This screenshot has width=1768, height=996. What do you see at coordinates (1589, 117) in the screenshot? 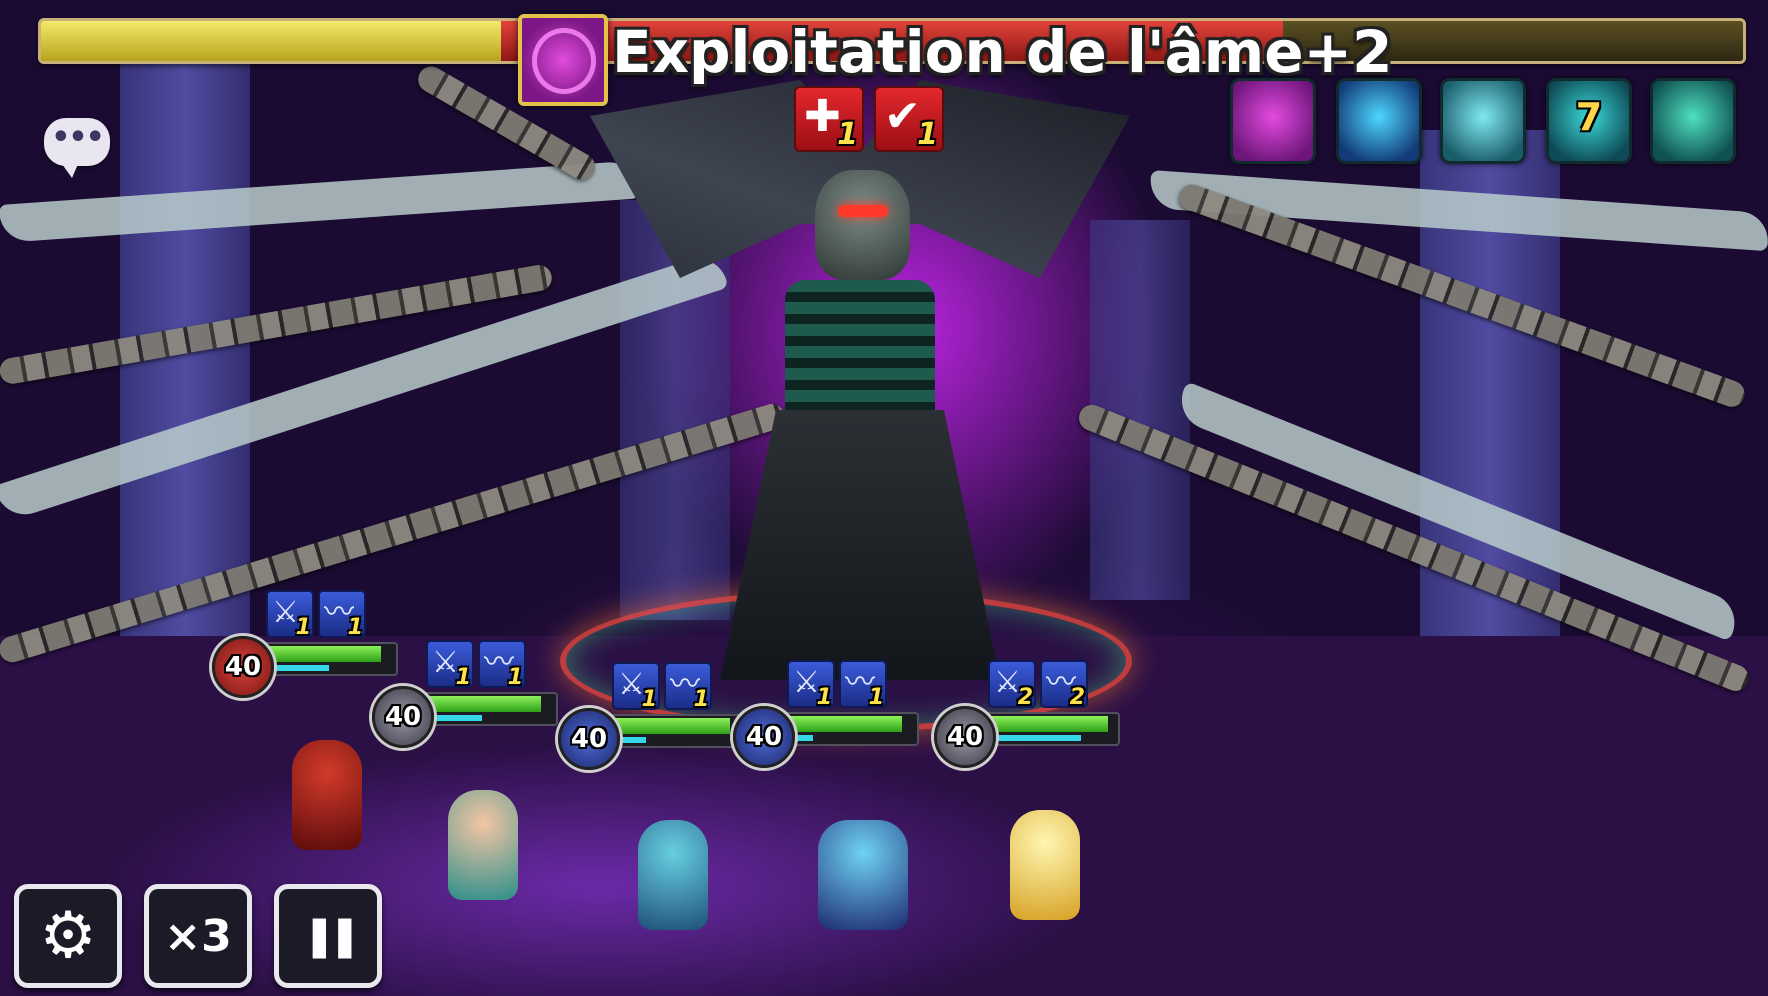
I see `skill-cooldown: 7` at bounding box center [1589, 117].